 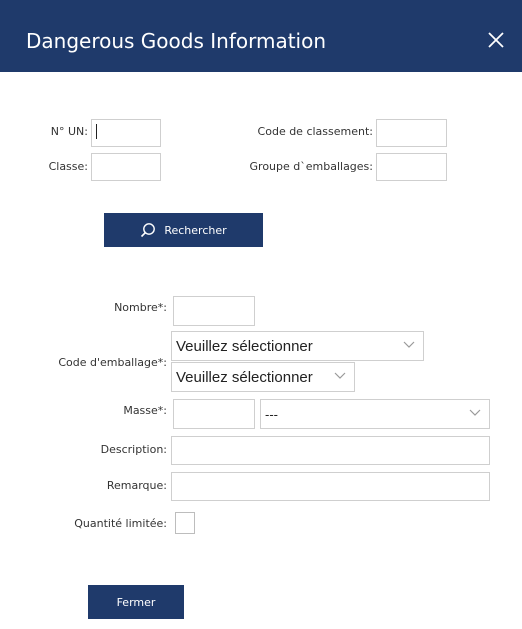 What do you see at coordinates (148, 230) in the screenshot?
I see `search-icon` at bounding box center [148, 230].